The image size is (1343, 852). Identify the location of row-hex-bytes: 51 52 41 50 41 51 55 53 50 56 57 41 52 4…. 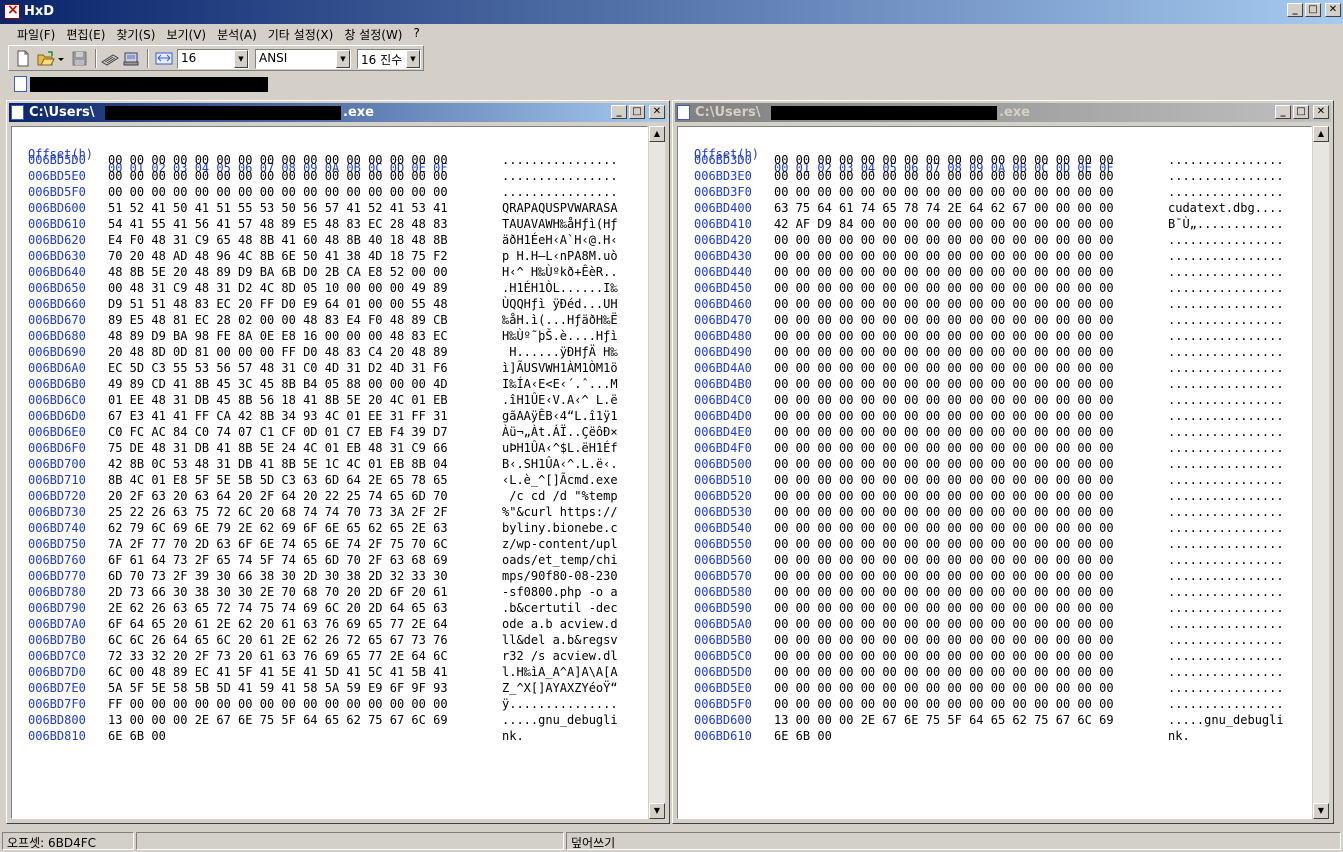
(278, 208).